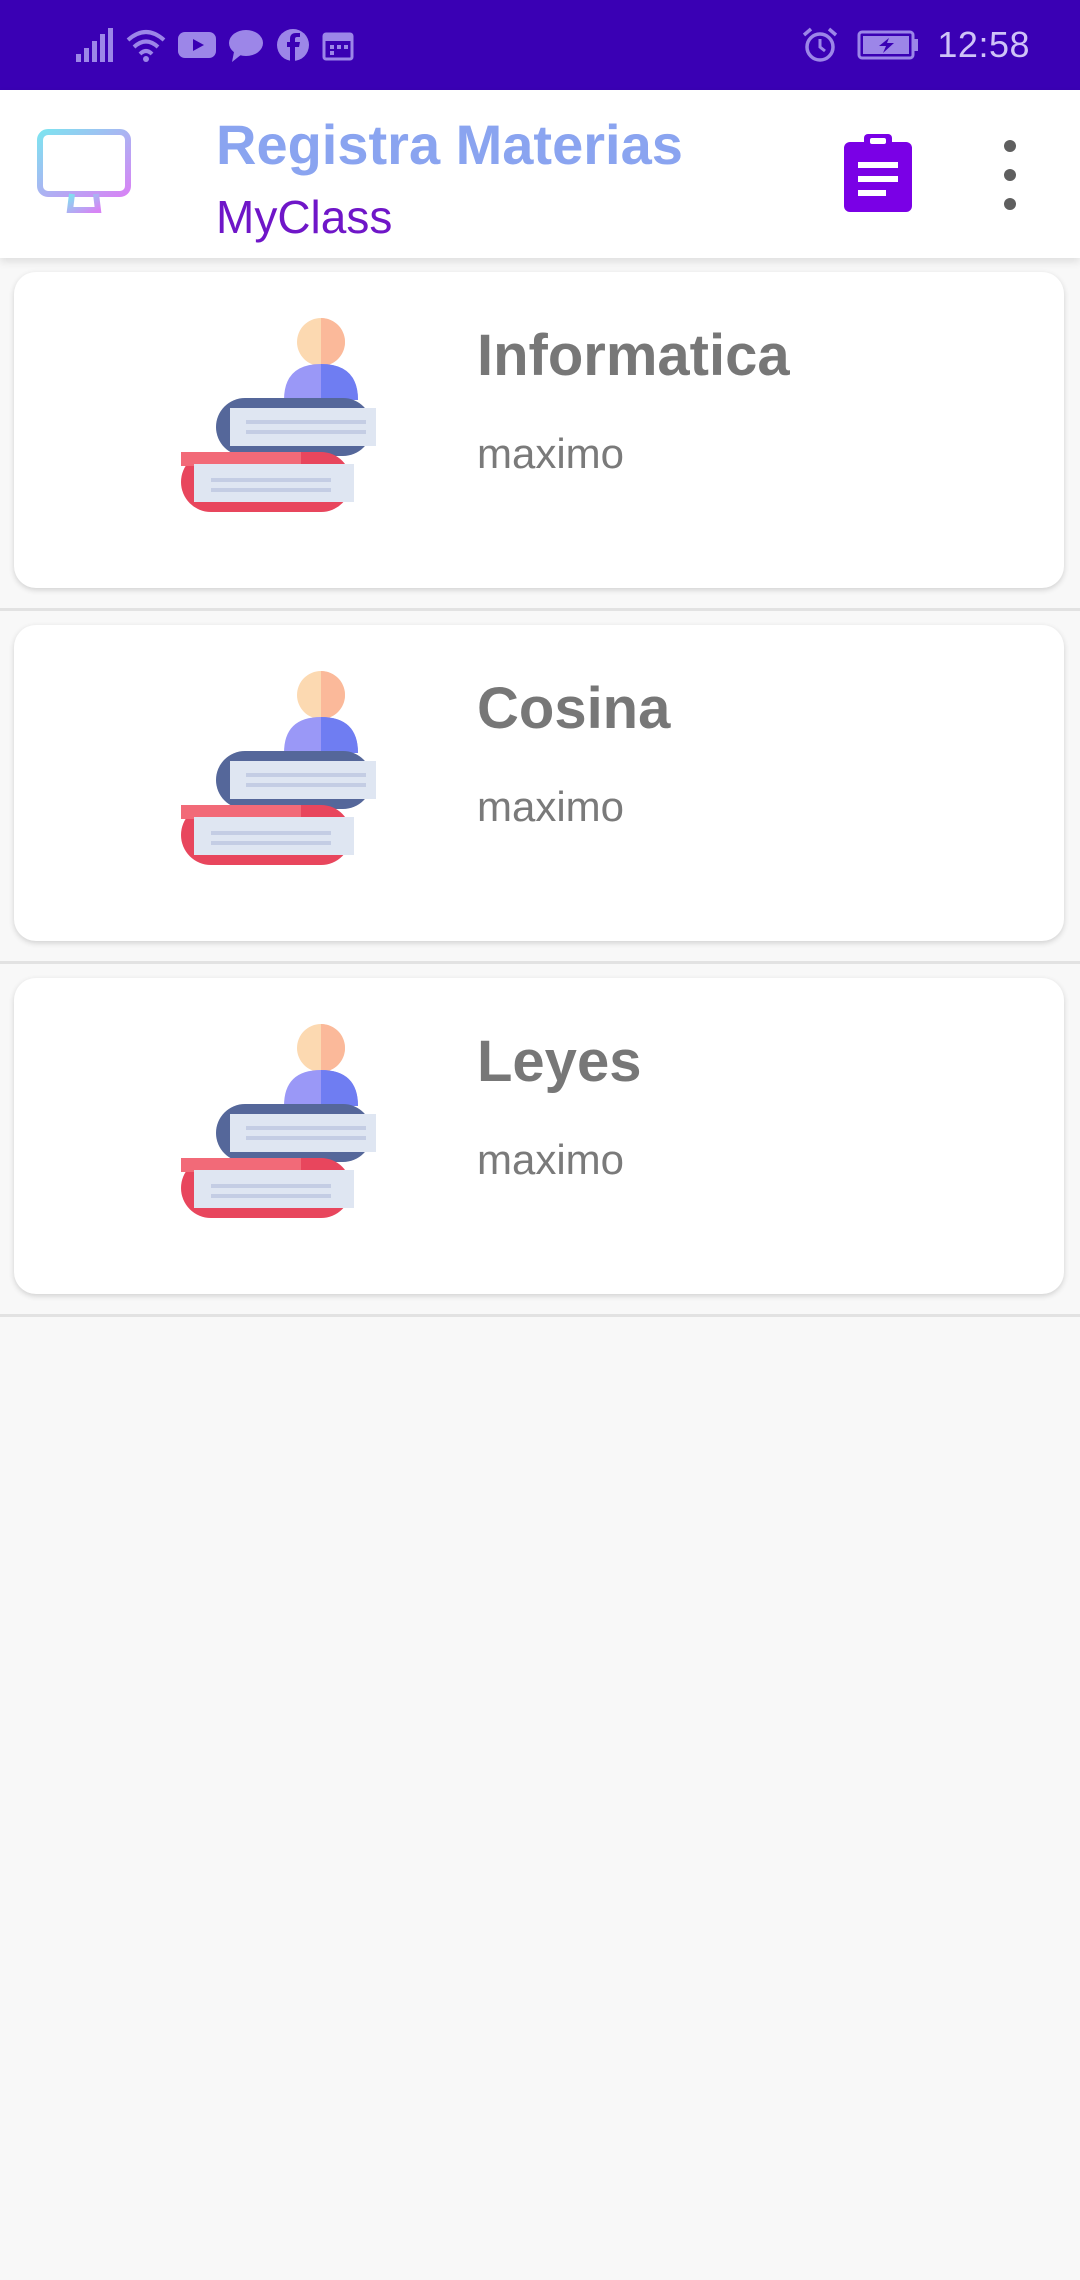 This screenshot has height=2280, width=1080. What do you see at coordinates (983, 44) in the screenshot?
I see `status-time: 12:58` at bounding box center [983, 44].